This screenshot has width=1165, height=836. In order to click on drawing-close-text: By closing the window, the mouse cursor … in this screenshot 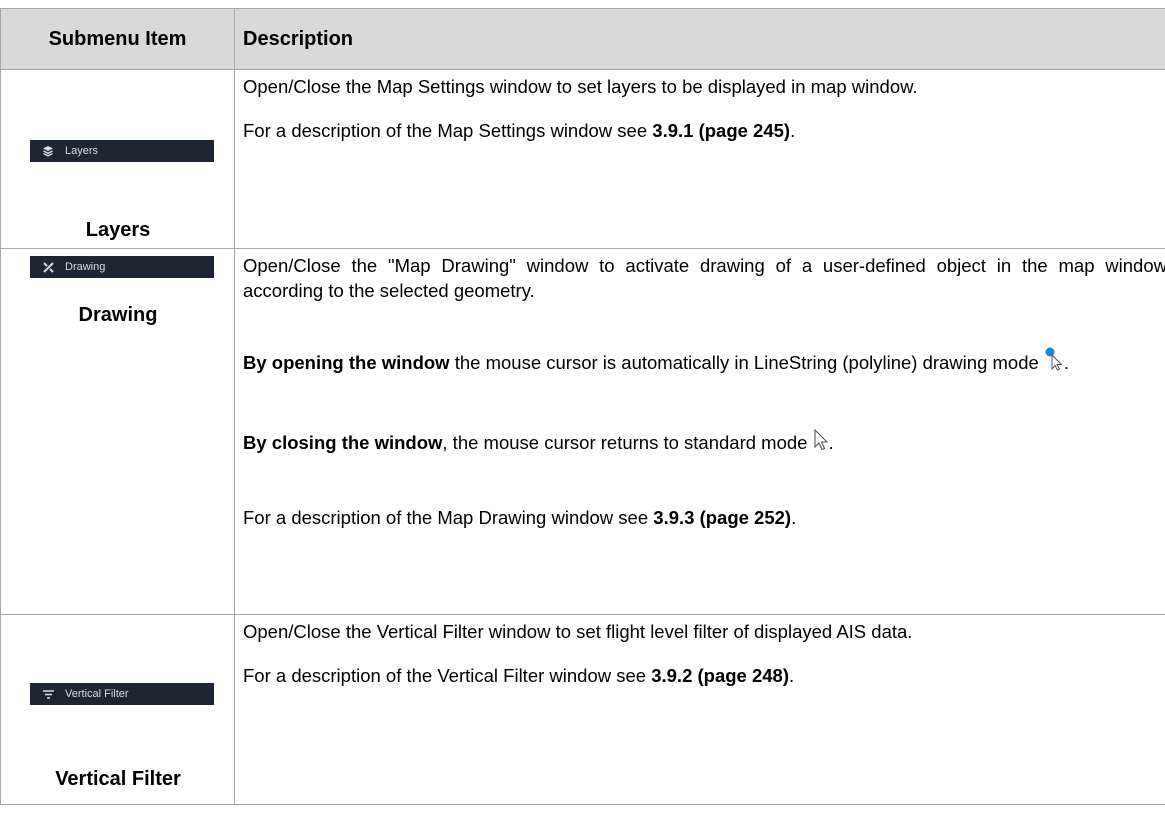, I will do `click(704, 442)`.